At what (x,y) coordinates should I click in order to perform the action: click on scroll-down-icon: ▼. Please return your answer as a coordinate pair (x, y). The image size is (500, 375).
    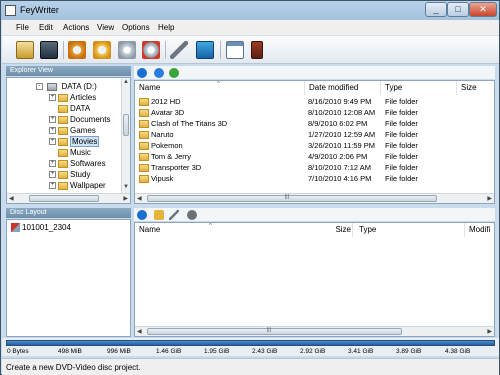
    Looking at the image, I should click on (126, 187).